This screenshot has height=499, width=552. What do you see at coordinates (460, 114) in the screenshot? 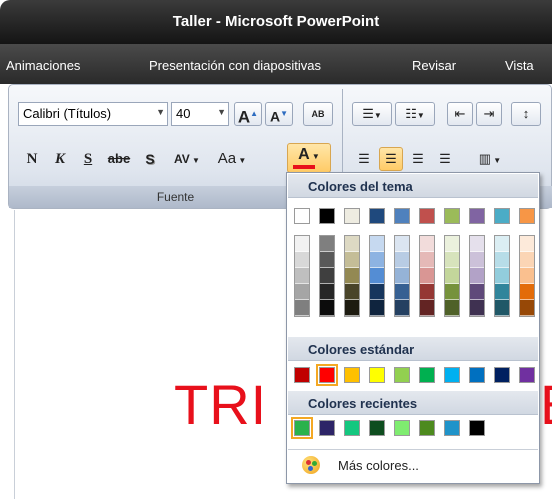
I see `decrease-indent-button: ⇤` at bounding box center [460, 114].